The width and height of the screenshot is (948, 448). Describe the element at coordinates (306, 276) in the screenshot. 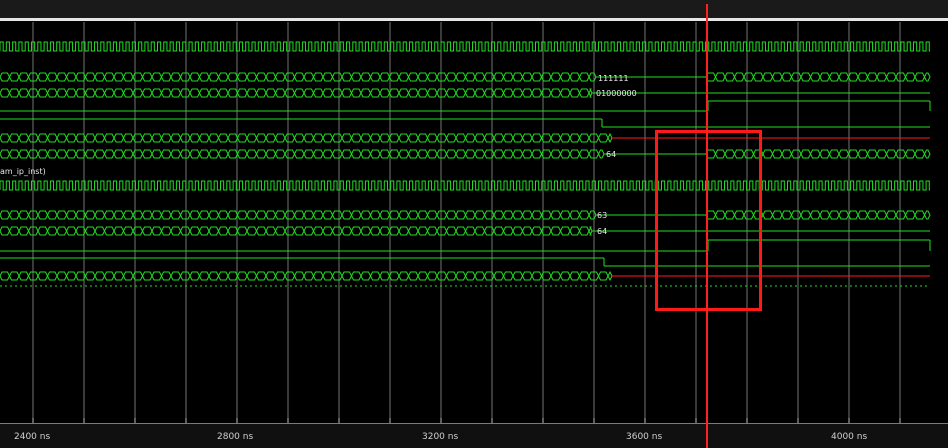

I see `bus-trace-7a` at that location.